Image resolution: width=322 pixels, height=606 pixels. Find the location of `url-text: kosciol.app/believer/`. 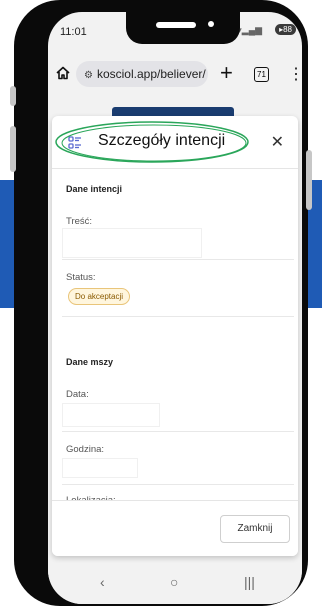

url-text: kosciol.app/believer/ is located at coordinates (151, 74).